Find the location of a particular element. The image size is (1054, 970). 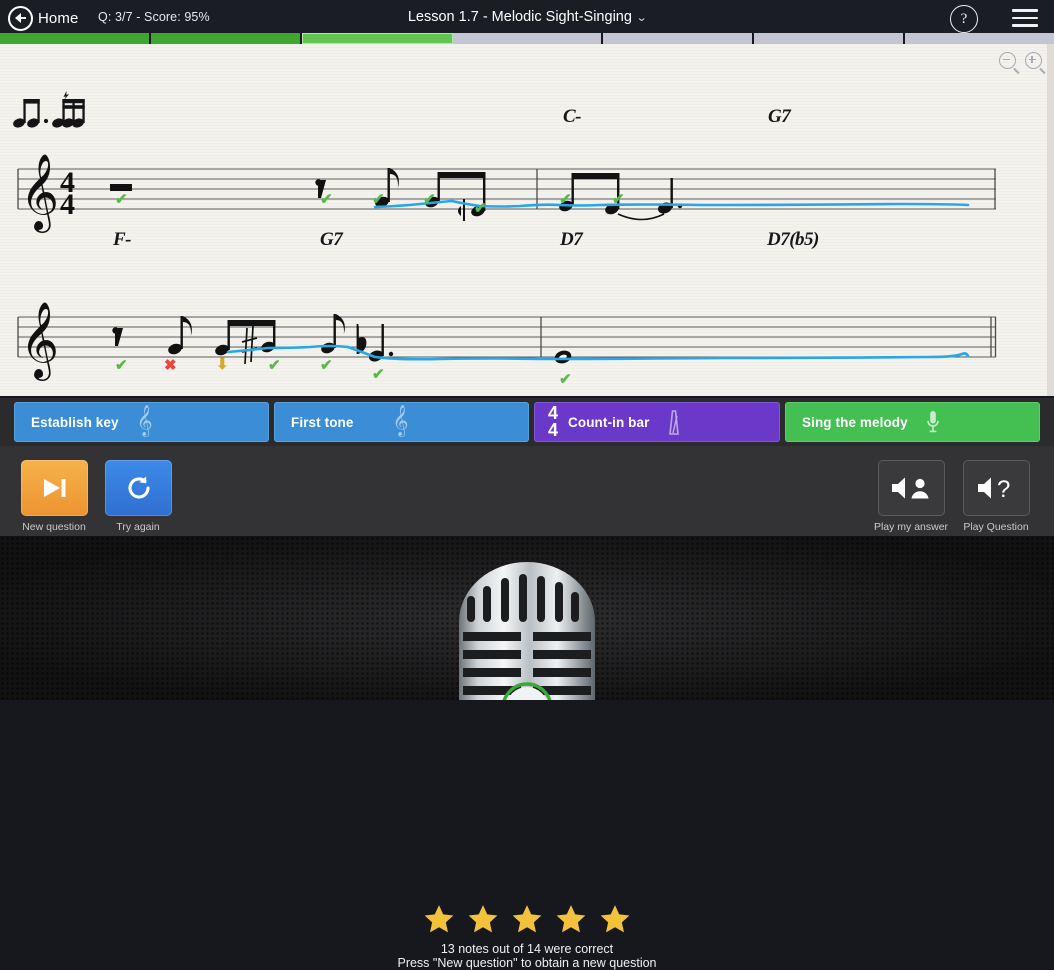

play-my-answer-button is located at coordinates (911, 488).